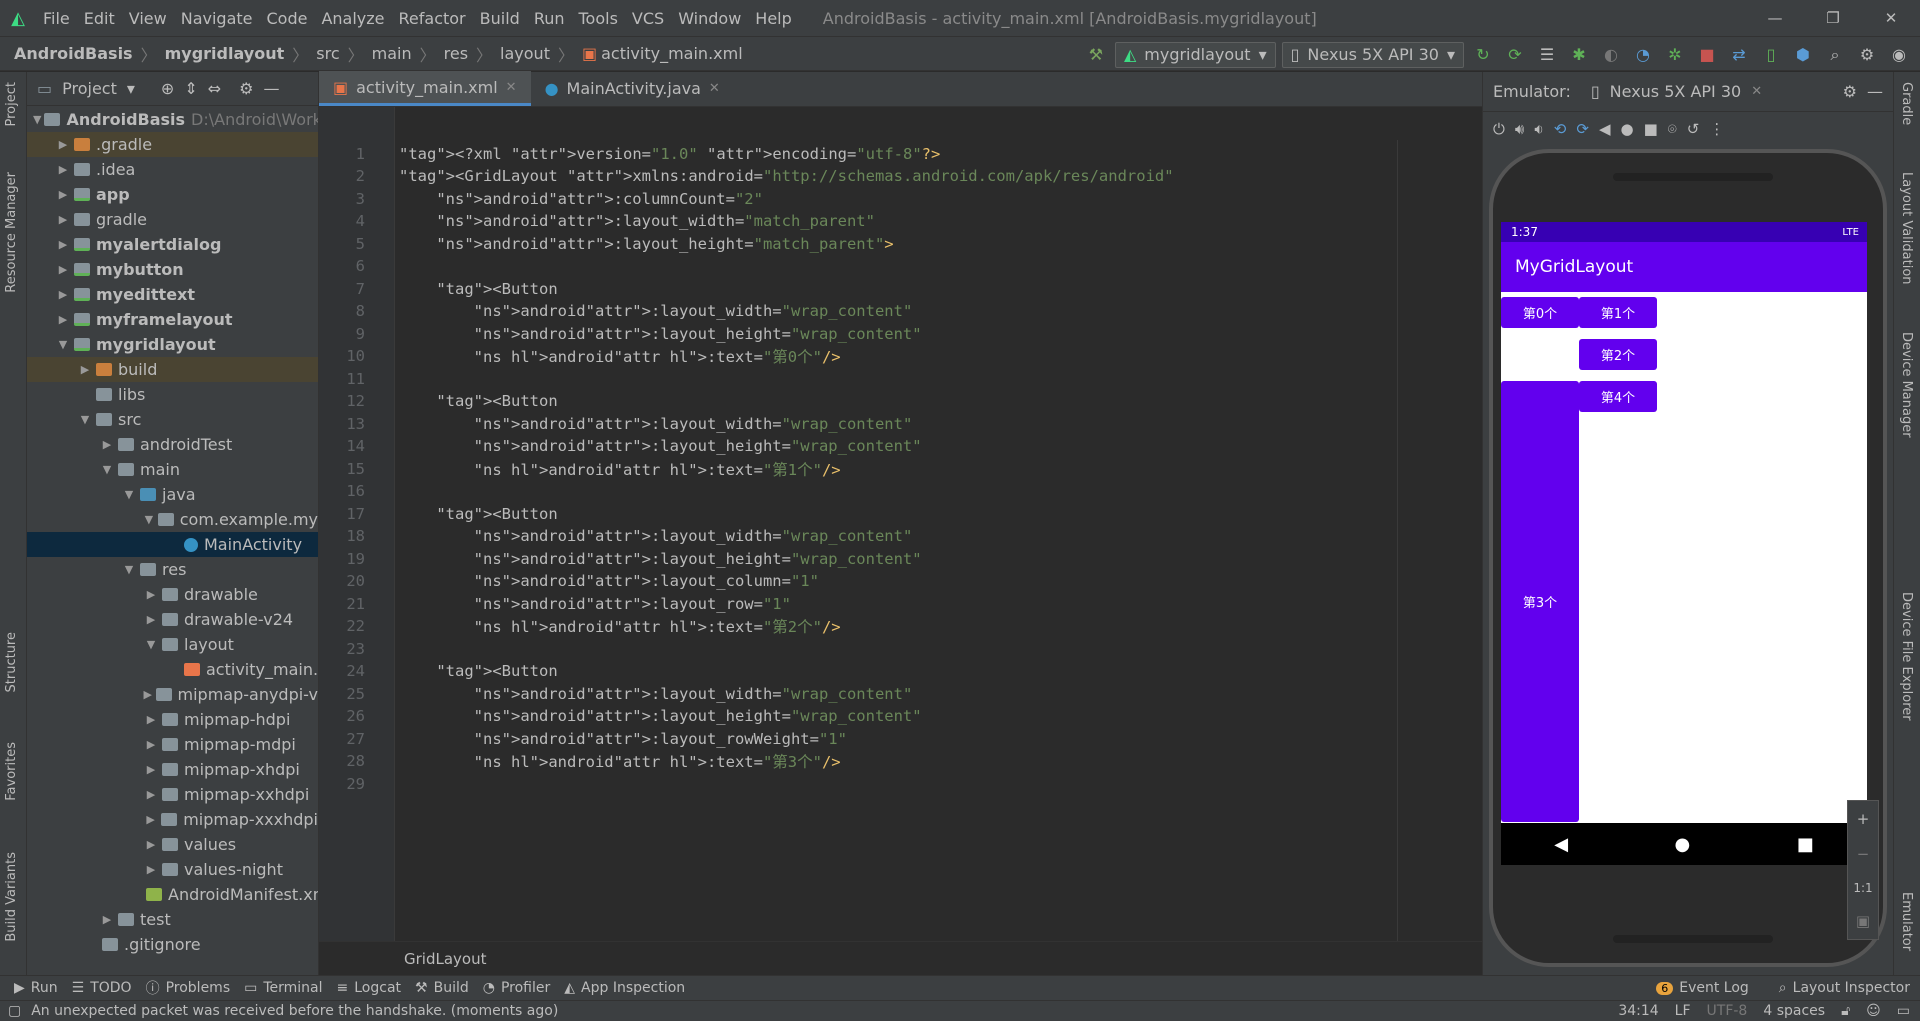  What do you see at coordinates (172, 169) in the screenshot?
I see `tree-item: ▶ .idea` at bounding box center [172, 169].